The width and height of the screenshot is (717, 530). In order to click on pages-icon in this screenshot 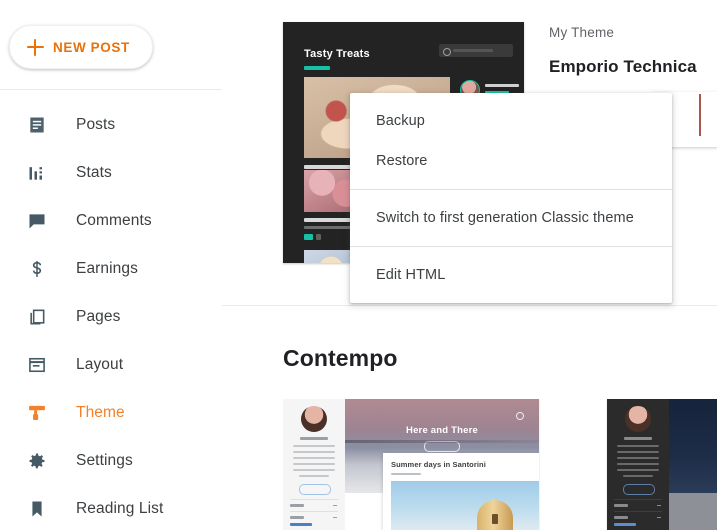, I will do `click(37, 317)`.